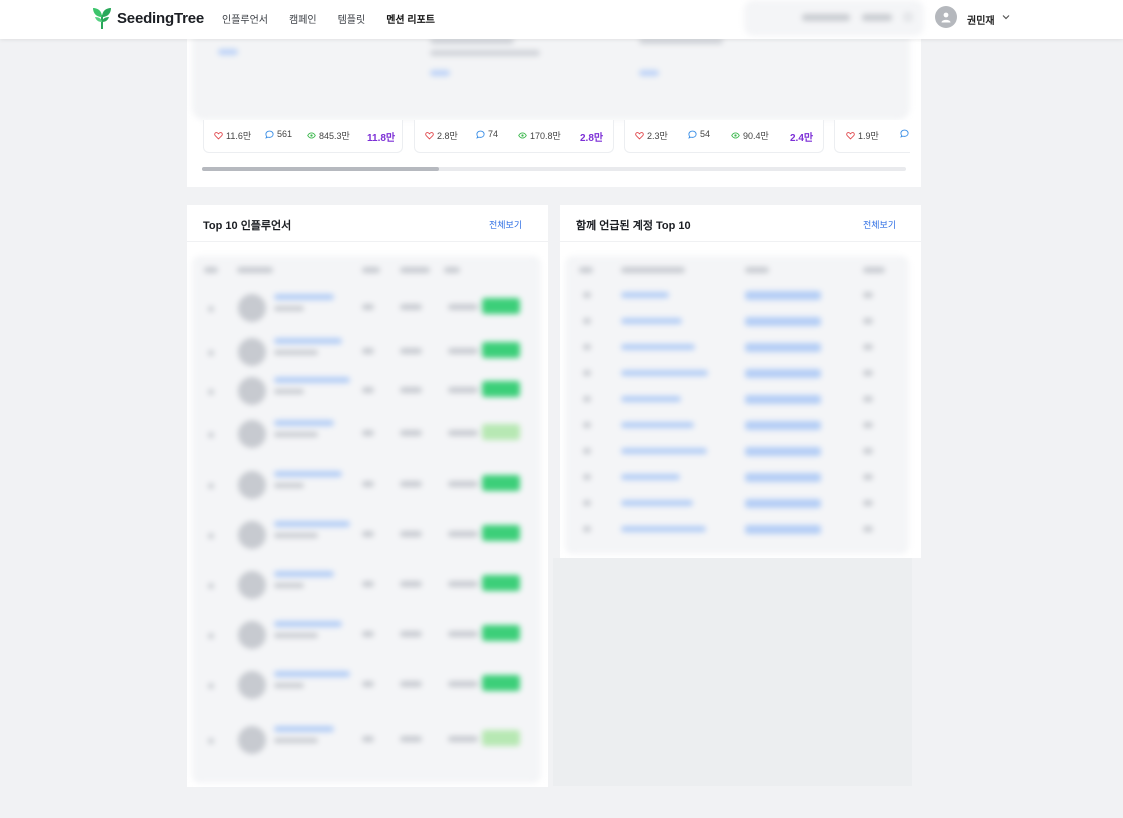 The image size is (1123, 818). Describe the element at coordinates (493, 134) in the screenshot. I see `comments-value: 74` at that location.